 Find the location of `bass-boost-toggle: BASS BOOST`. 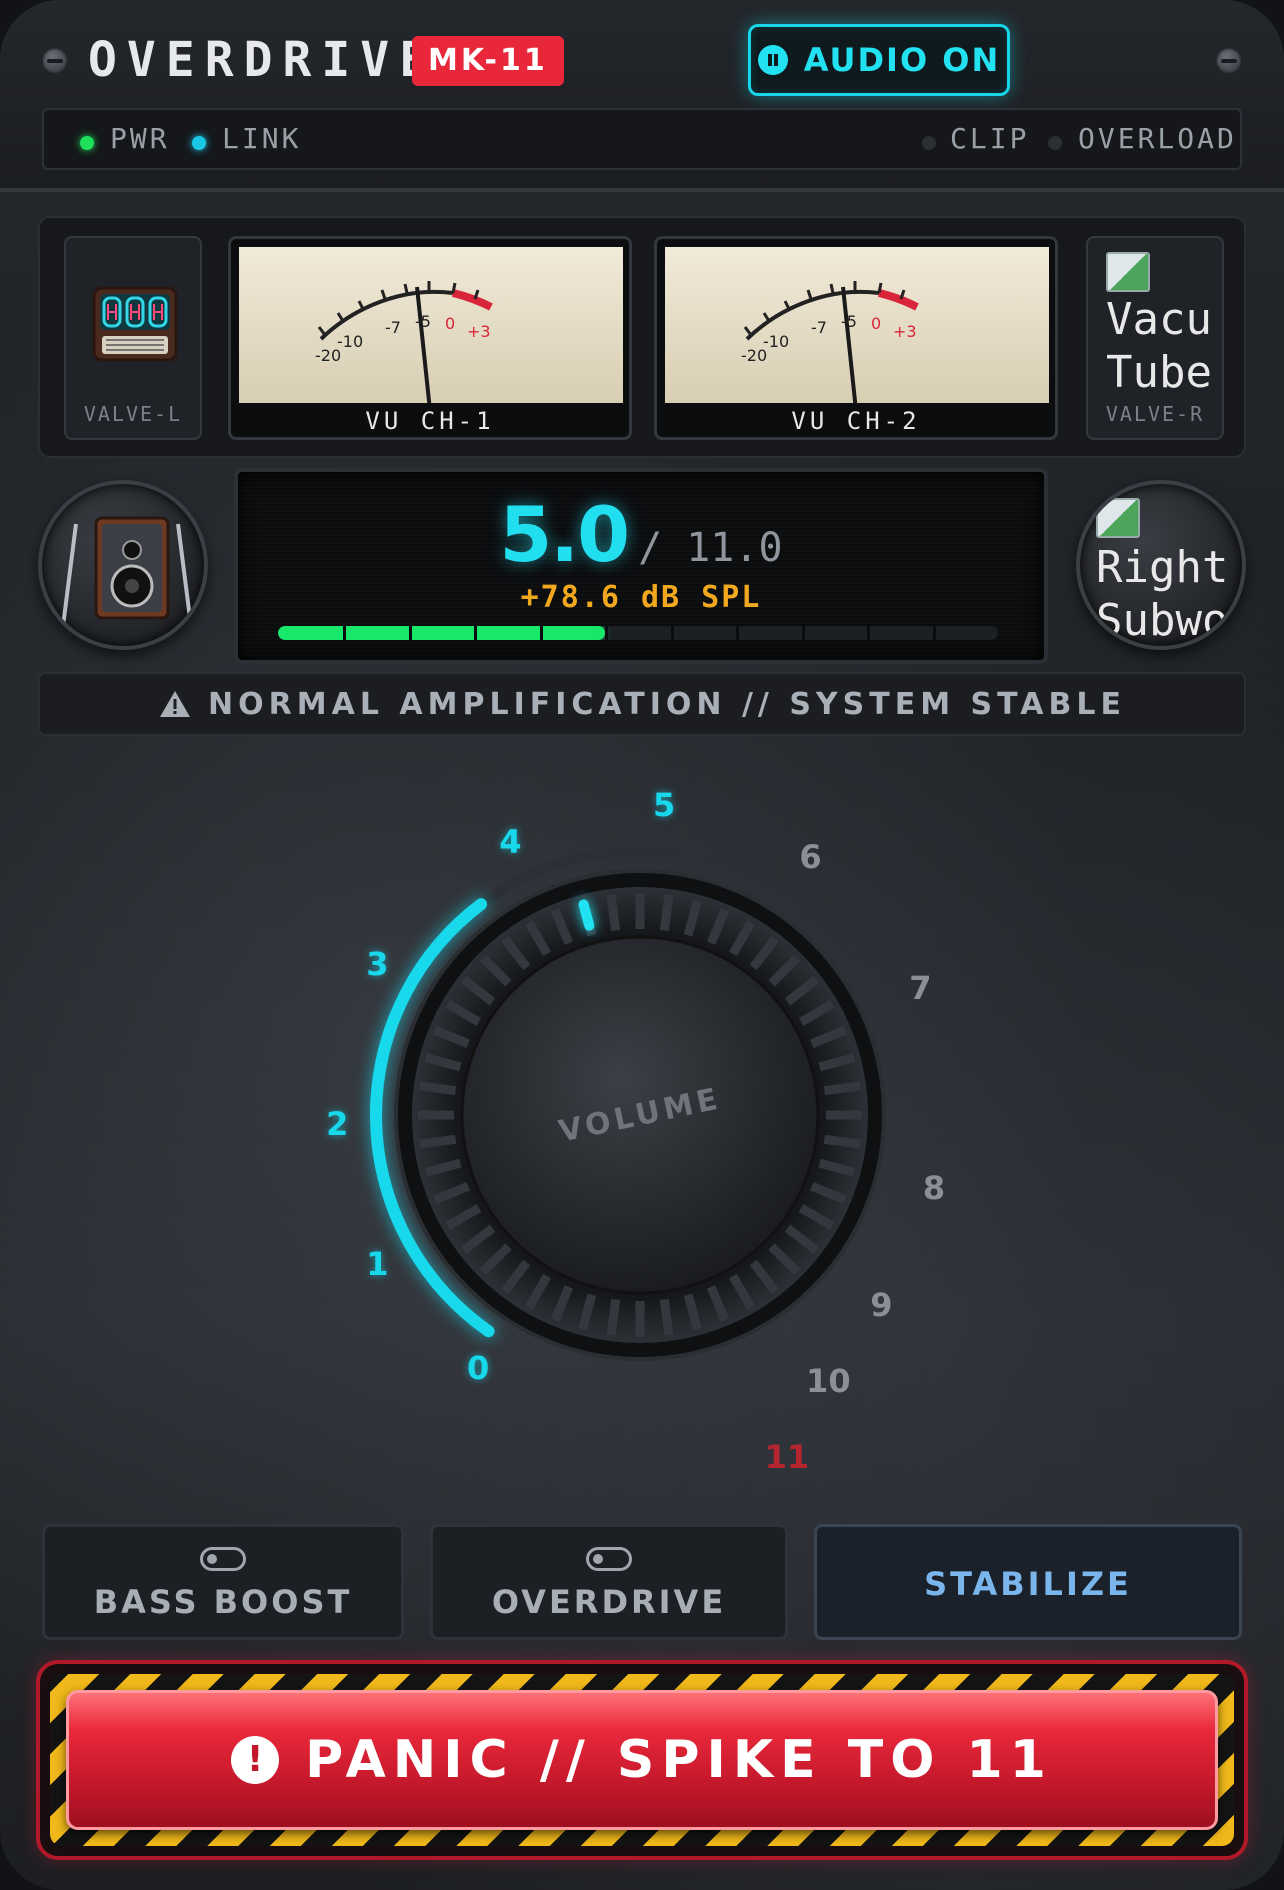

bass-boost-toggle: BASS BOOST is located at coordinates (223, 1582).